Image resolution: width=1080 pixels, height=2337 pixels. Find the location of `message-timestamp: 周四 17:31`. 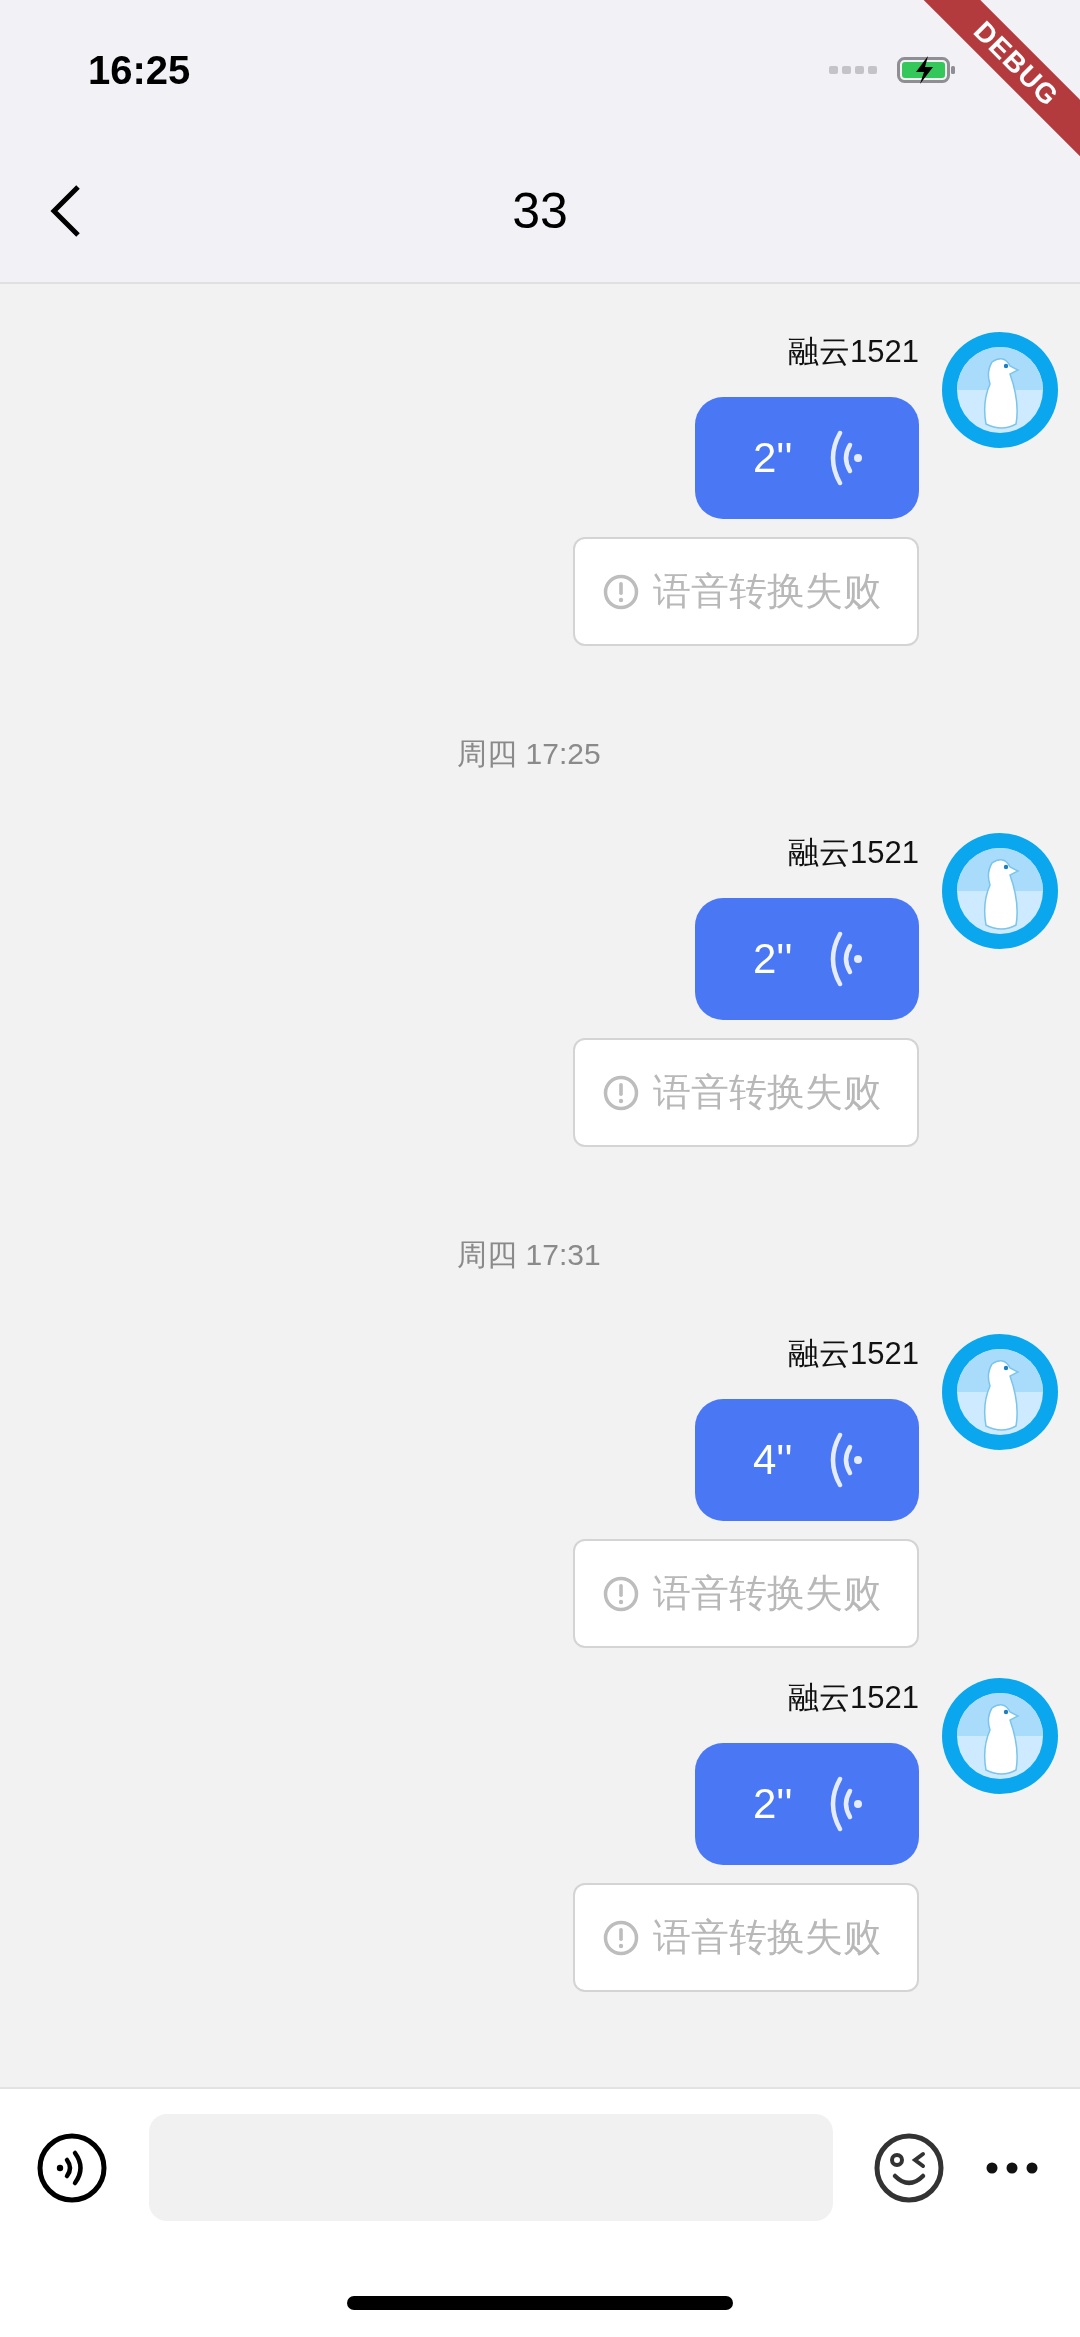

message-timestamp: 周四 17:31 is located at coordinates (529, 1255).